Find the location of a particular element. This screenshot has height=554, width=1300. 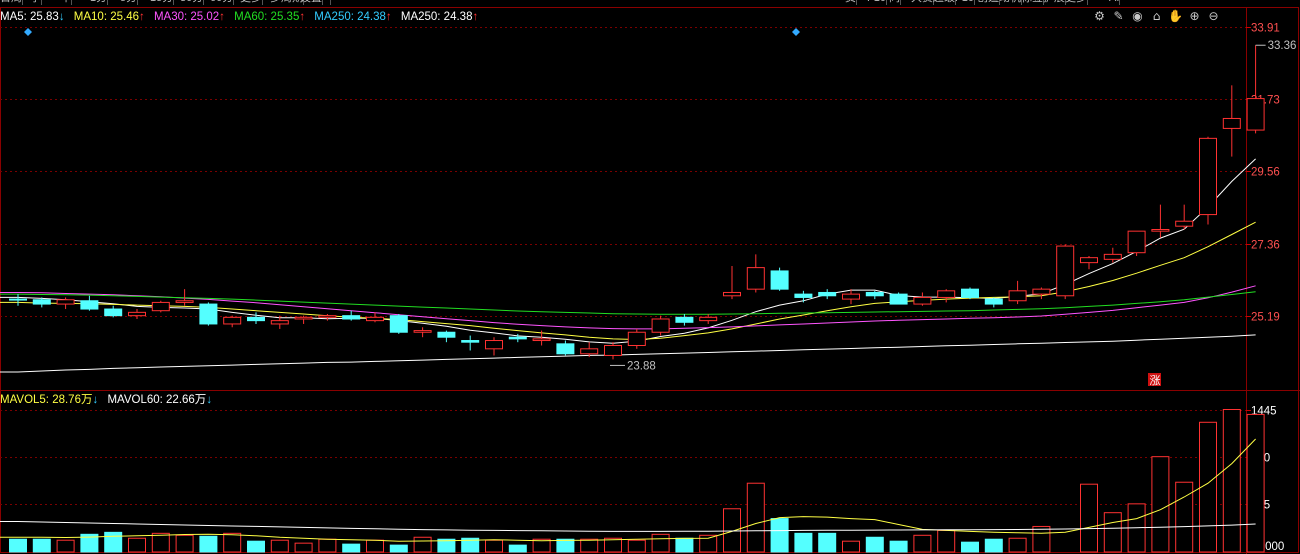

price-tick-label: 33.91 is located at coordinates (1265, 29).